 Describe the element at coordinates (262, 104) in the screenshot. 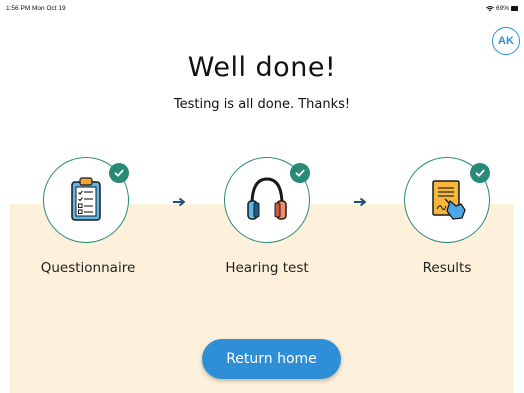

I see `page-subtitle: Testing is all done. Thanks!` at that location.